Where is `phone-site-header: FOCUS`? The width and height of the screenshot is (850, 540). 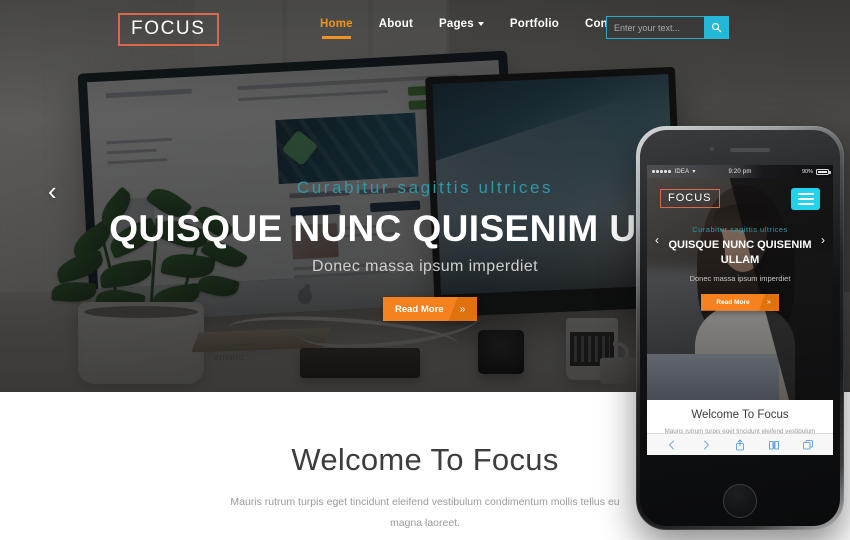 phone-site-header: FOCUS is located at coordinates (740, 201).